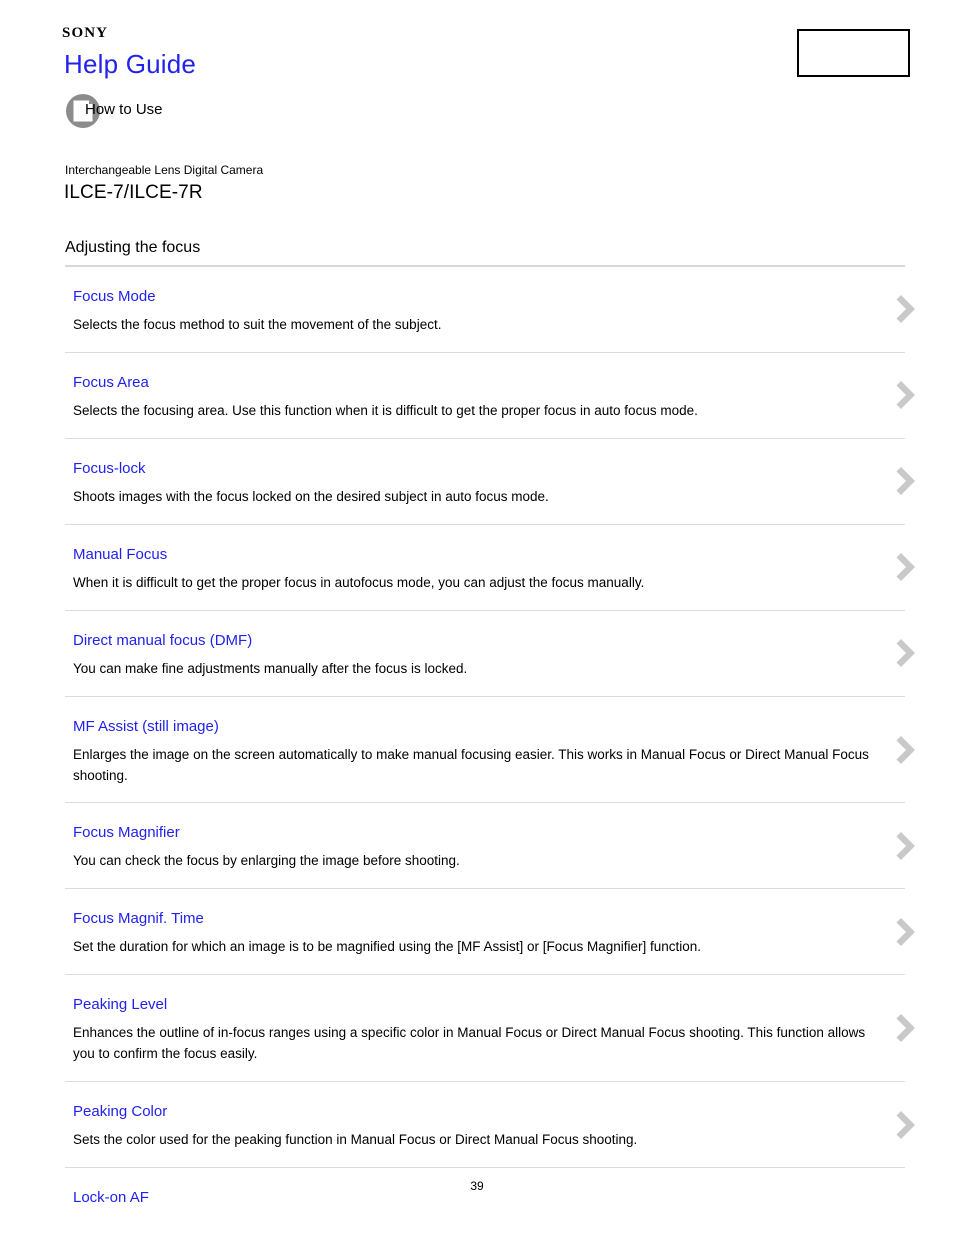 The height and width of the screenshot is (1235, 954). I want to click on toc-item-link: Focus Area, so click(111, 383).